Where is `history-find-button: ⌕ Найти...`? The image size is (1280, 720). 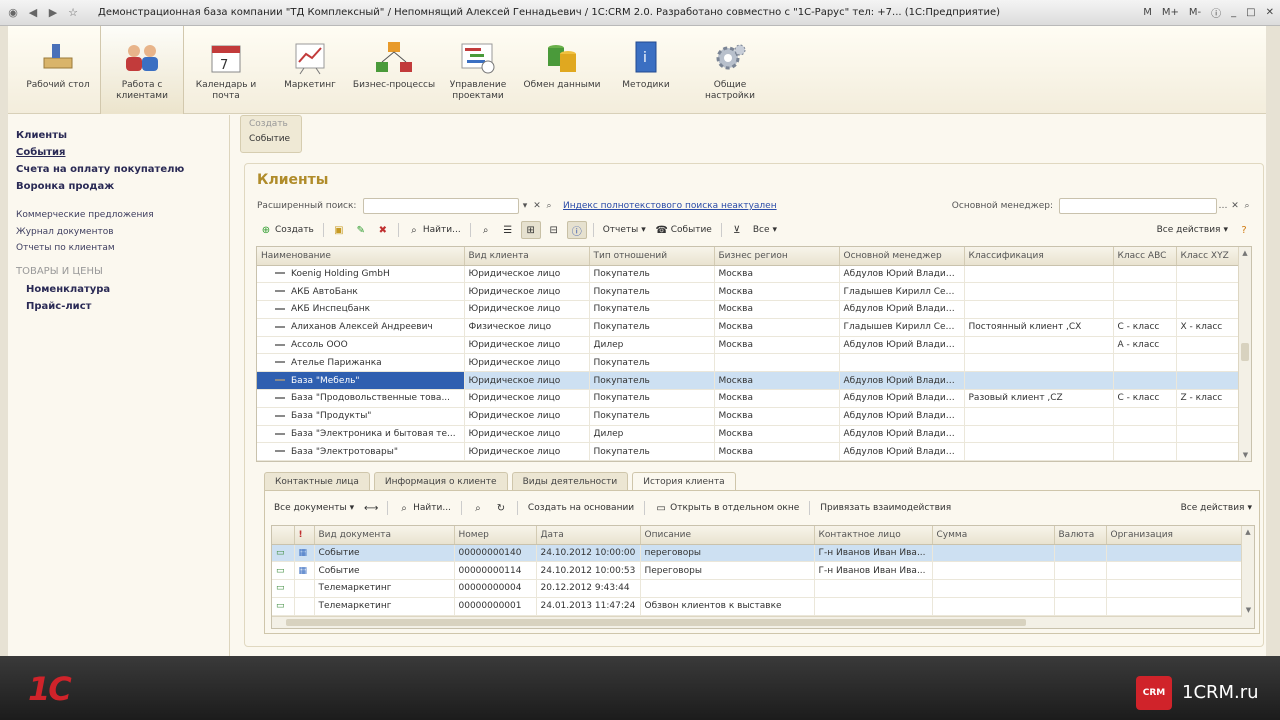 history-find-button: ⌕ Найти... is located at coordinates (424, 508).